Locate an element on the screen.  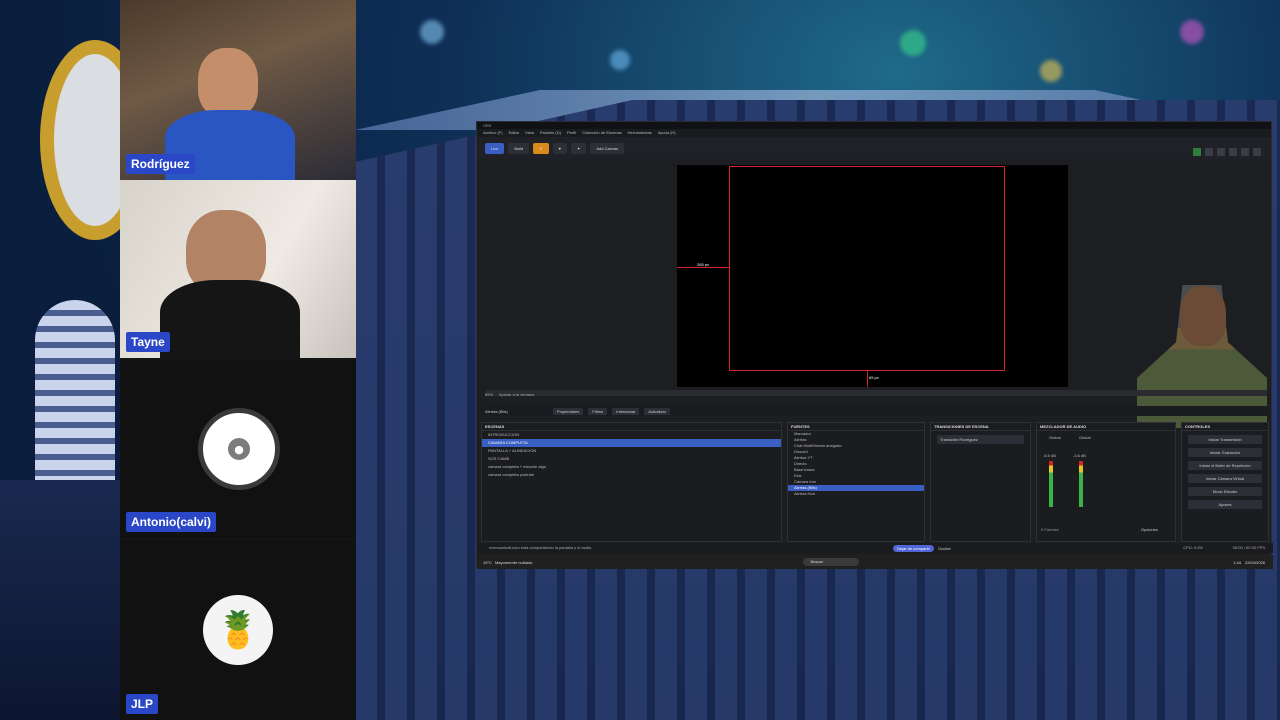
interact-button: Interactuar is located at coordinates (626, 411).